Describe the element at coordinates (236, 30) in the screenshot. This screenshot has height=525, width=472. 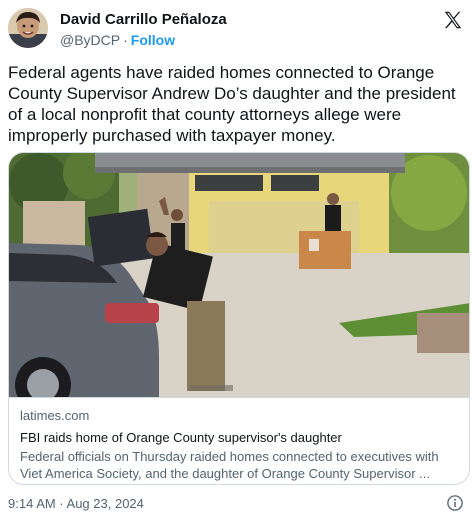
I see `tweet-header: David Carrillo Peñaloza @ByDCP · Follow` at that location.